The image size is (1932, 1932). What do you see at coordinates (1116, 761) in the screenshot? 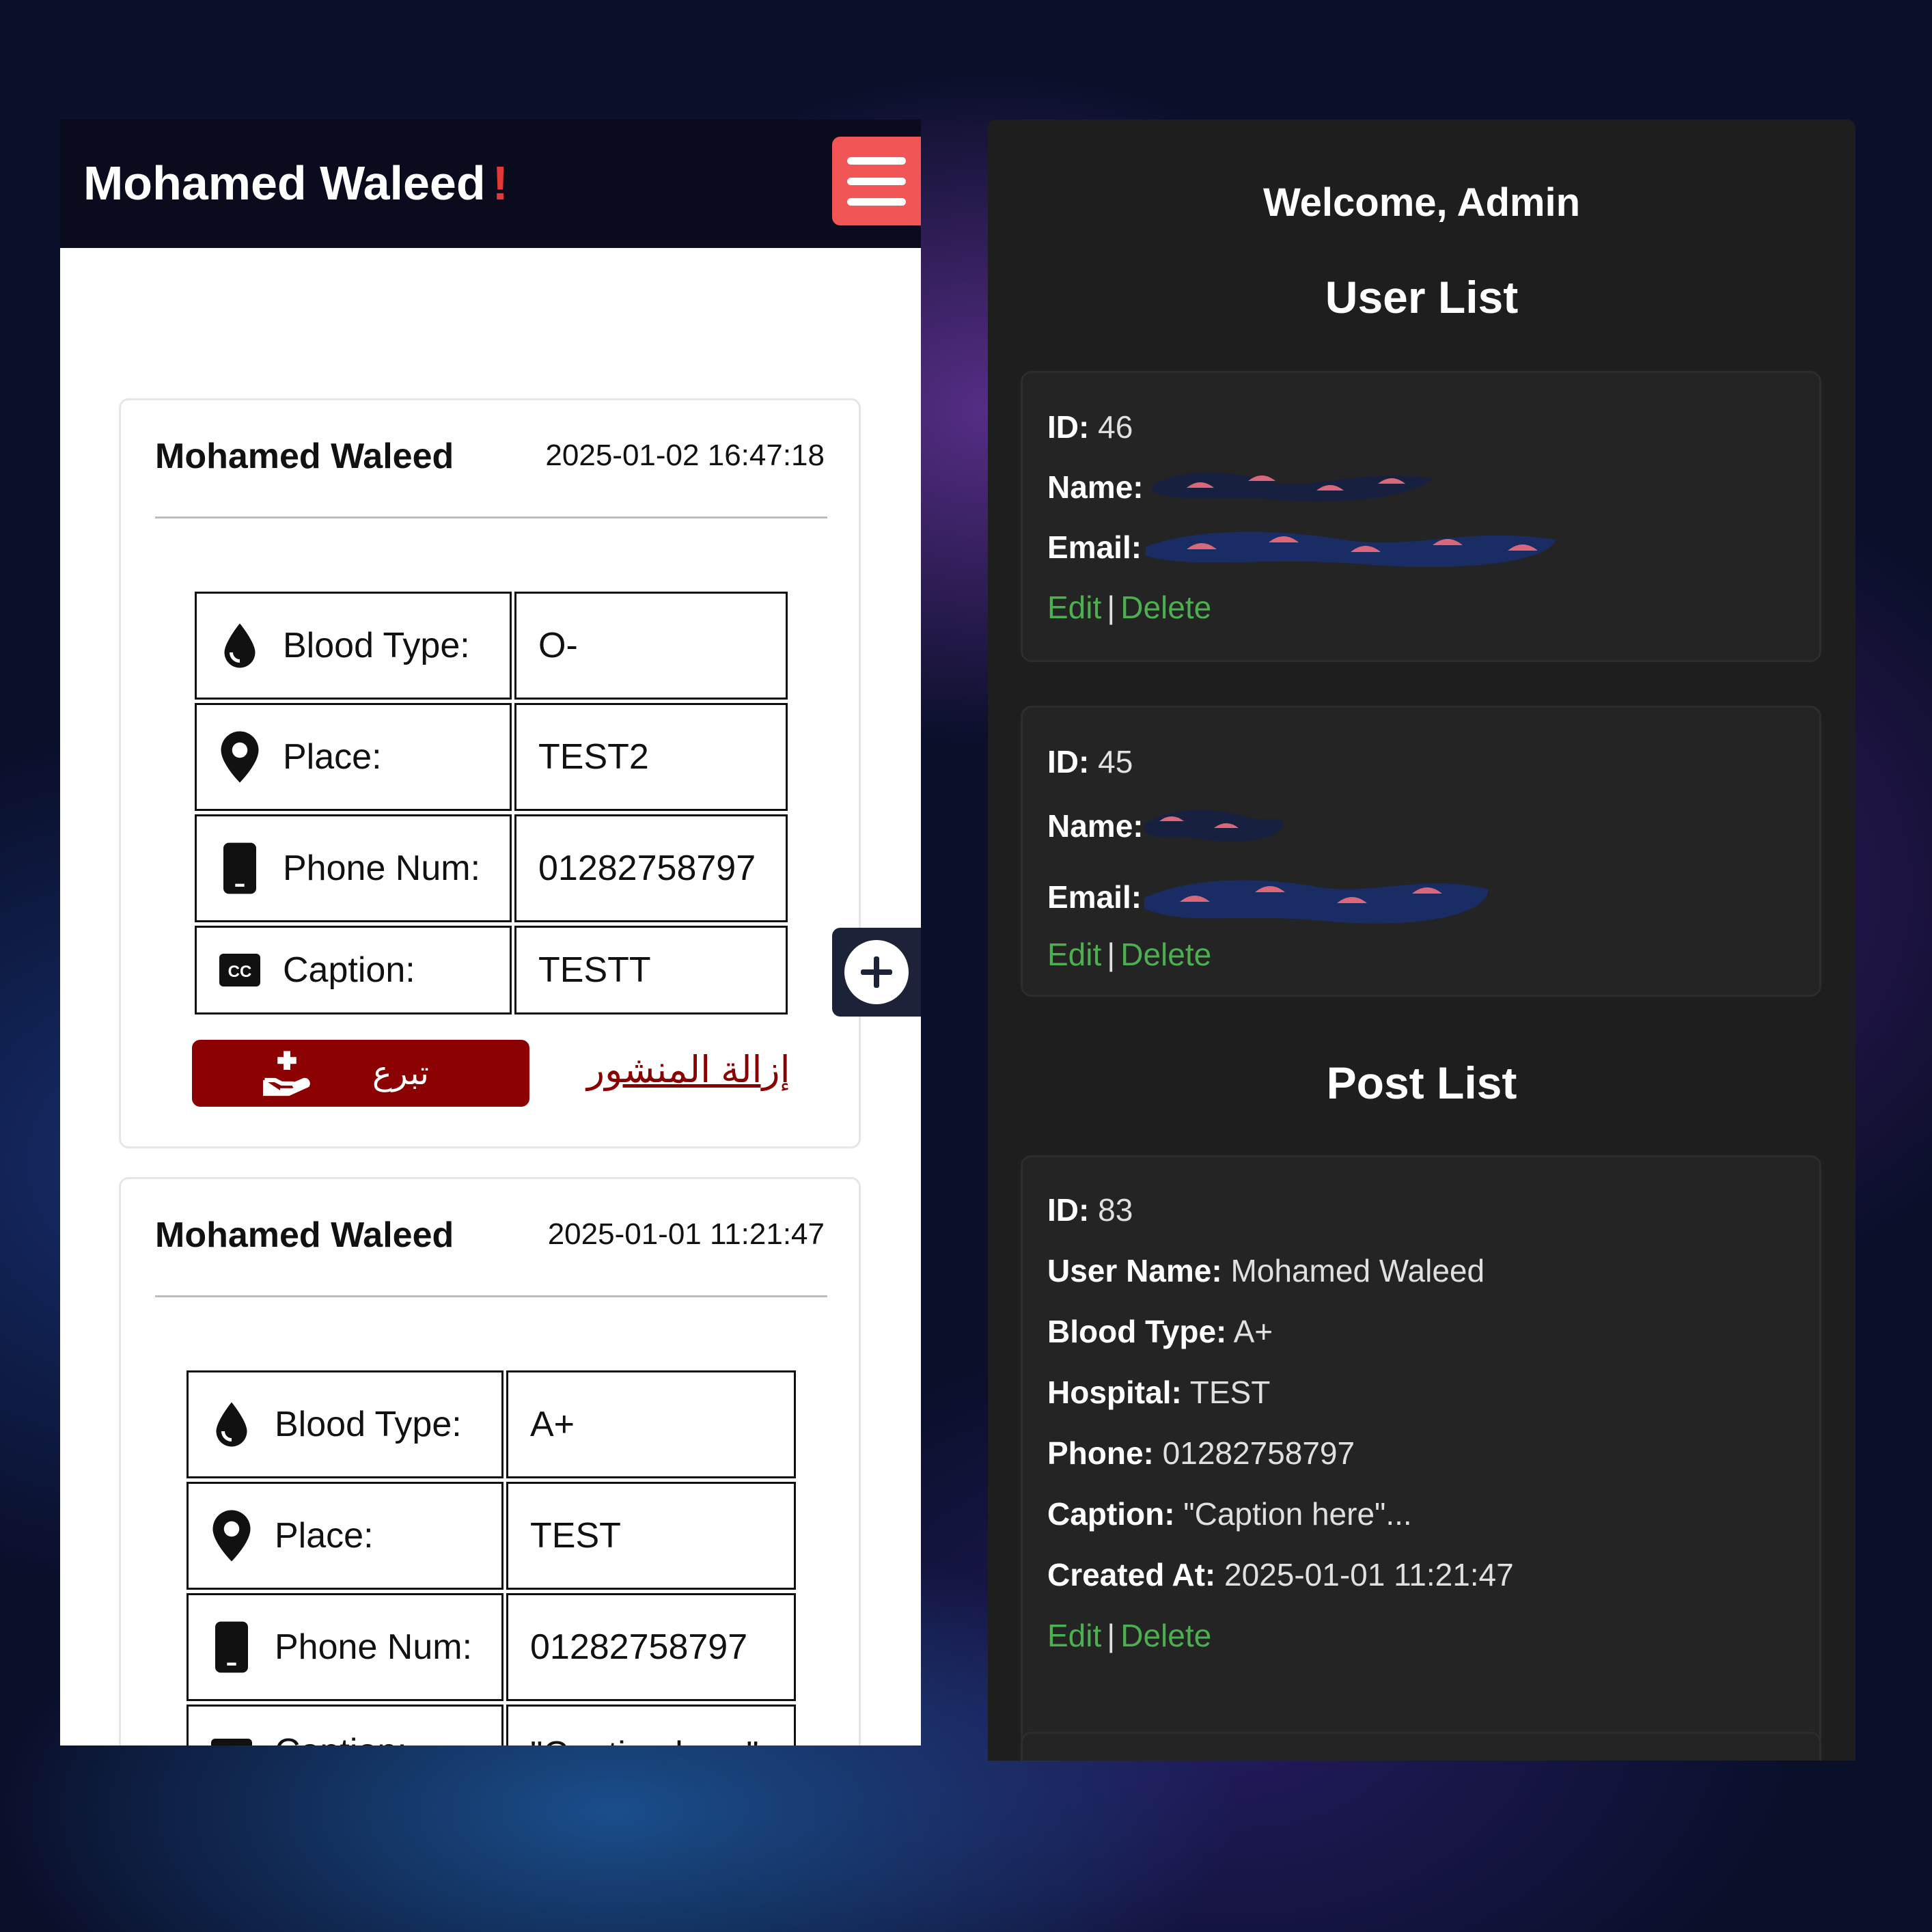
I see `user-id: 45` at bounding box center [1116, 761].